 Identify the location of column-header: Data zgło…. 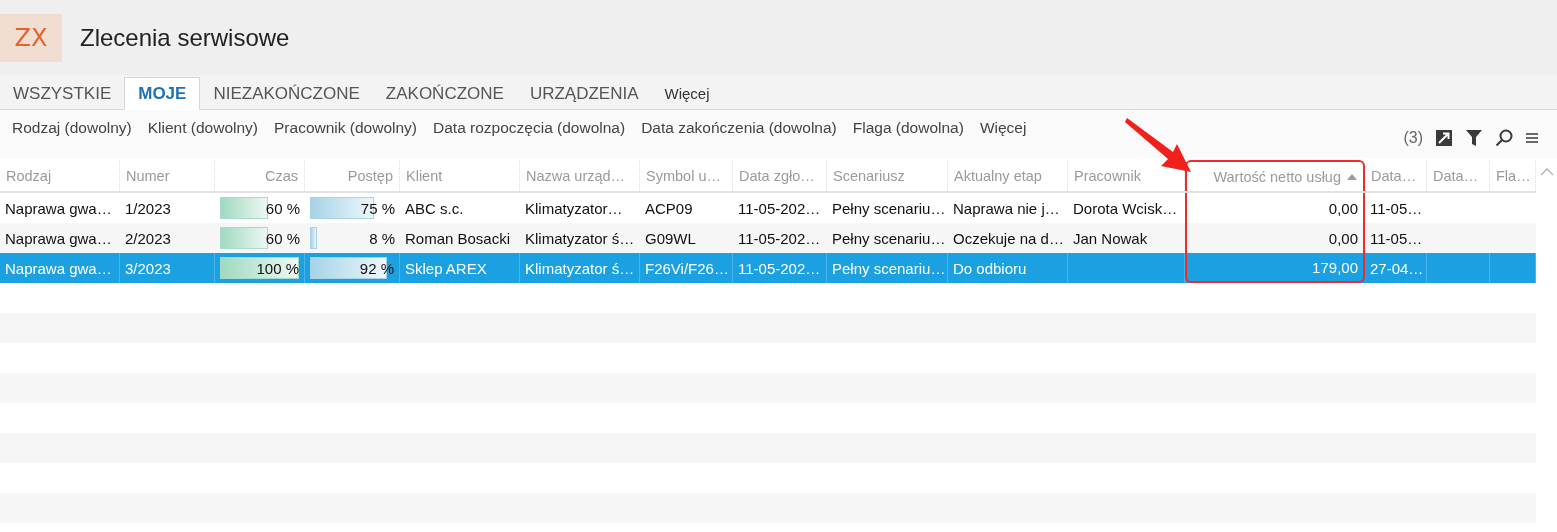
(780, 175).